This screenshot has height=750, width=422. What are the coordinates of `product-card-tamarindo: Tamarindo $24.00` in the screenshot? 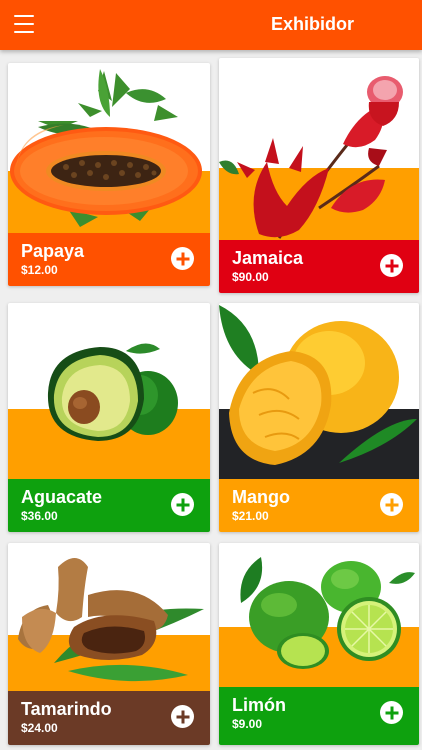 It's located at (109, 644).